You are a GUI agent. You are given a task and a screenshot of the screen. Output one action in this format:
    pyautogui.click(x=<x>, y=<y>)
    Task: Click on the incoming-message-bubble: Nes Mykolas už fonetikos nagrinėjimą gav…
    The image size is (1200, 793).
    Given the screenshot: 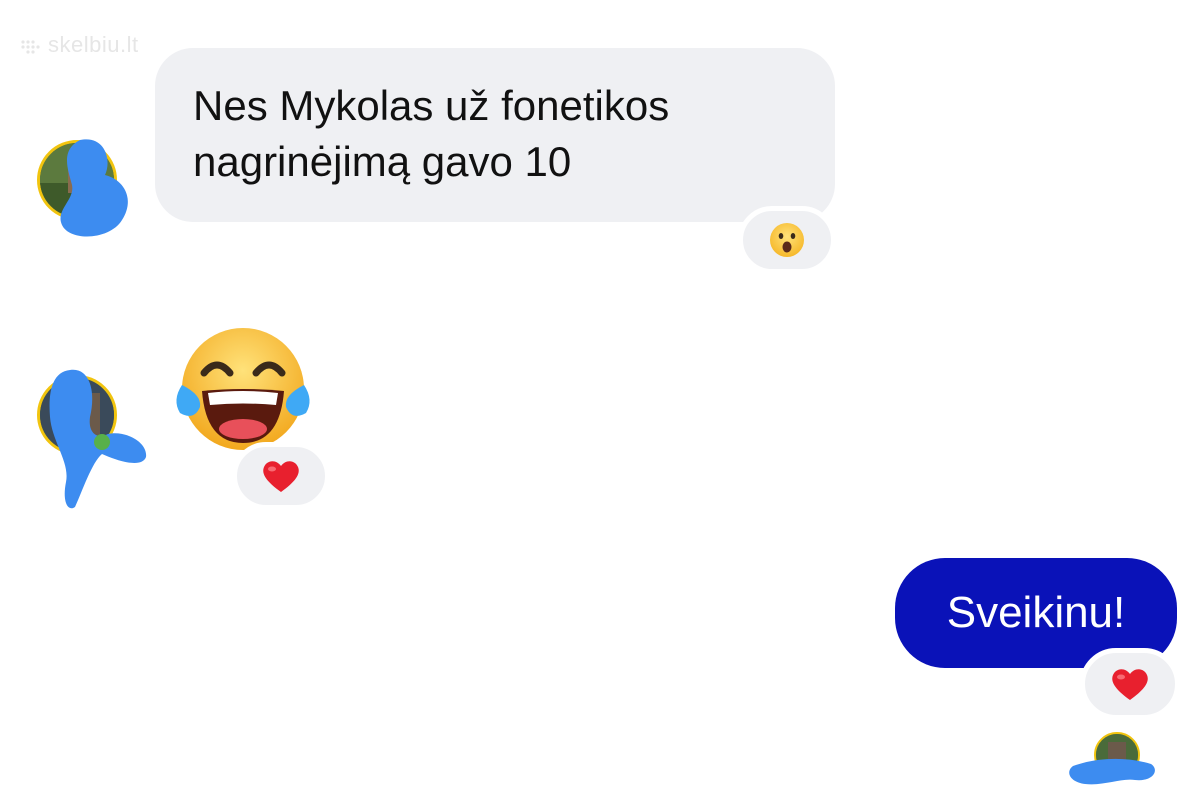 What is the action you would take?
    pyautogui.click(x=495, y=135)
    